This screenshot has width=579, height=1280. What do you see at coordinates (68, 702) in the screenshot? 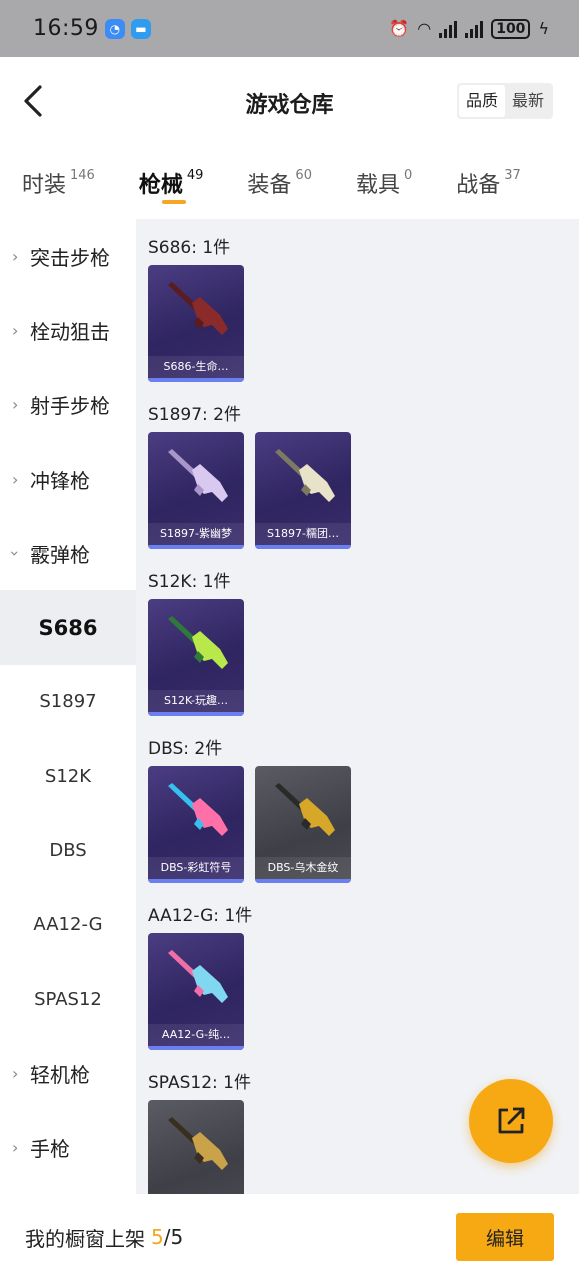
I see `sidebar-item-s1897: S1897` at bounding box center [68, 702].